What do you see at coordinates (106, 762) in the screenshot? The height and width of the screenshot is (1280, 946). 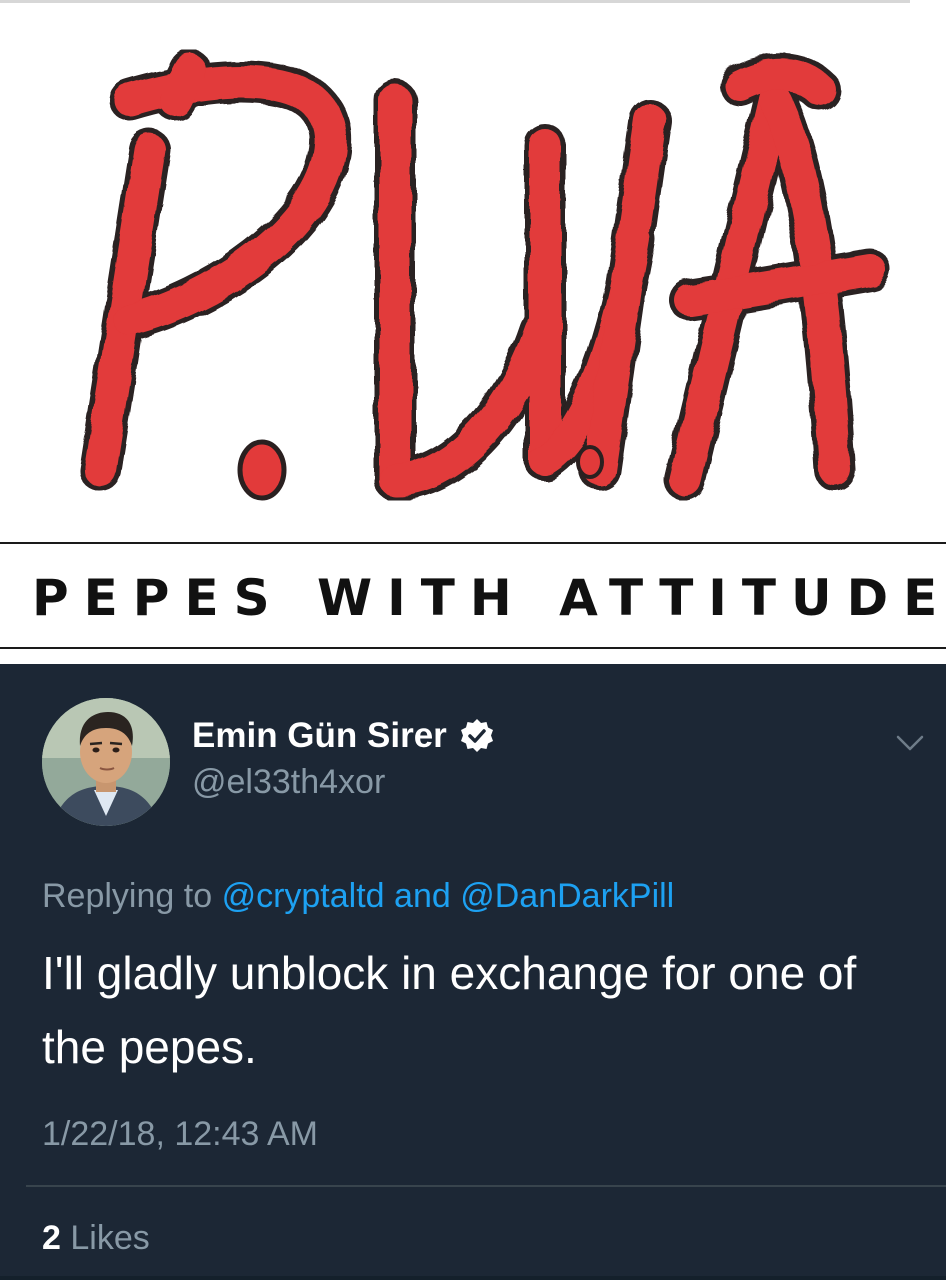 I see `avatar` at bounding box center [106, 762].